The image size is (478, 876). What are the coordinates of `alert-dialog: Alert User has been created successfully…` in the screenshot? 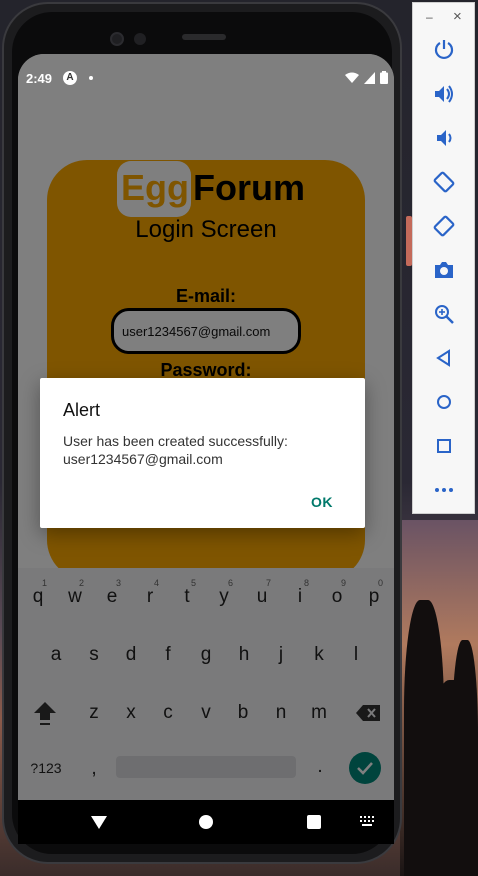 It's located at (202, 453).